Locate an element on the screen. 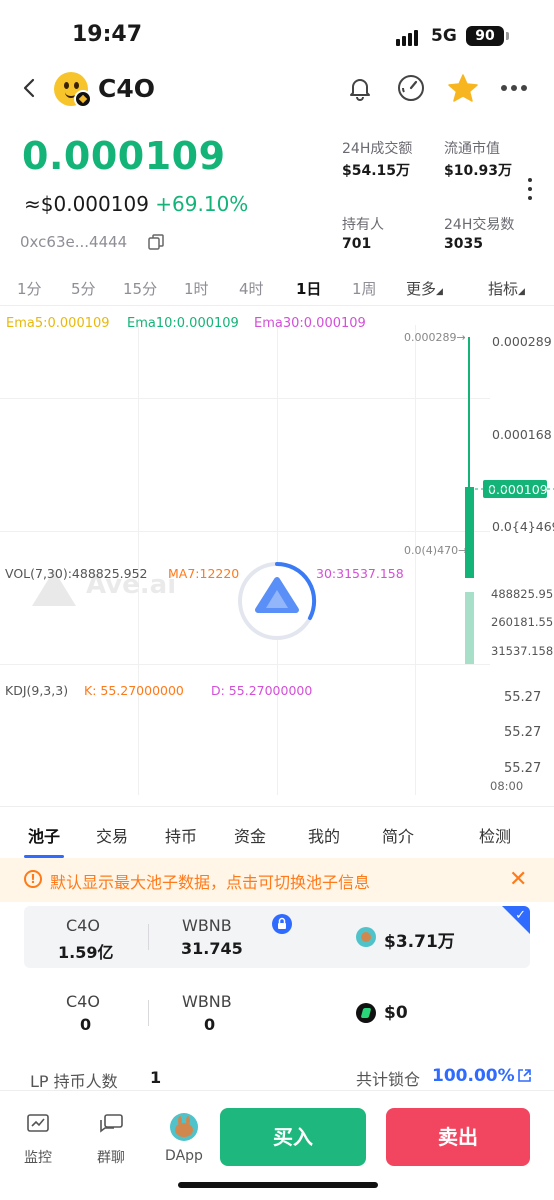 The height and width of the screenshot is (1200, 554). lp-holders-value: 1 is located at coordinates (156, 1077).